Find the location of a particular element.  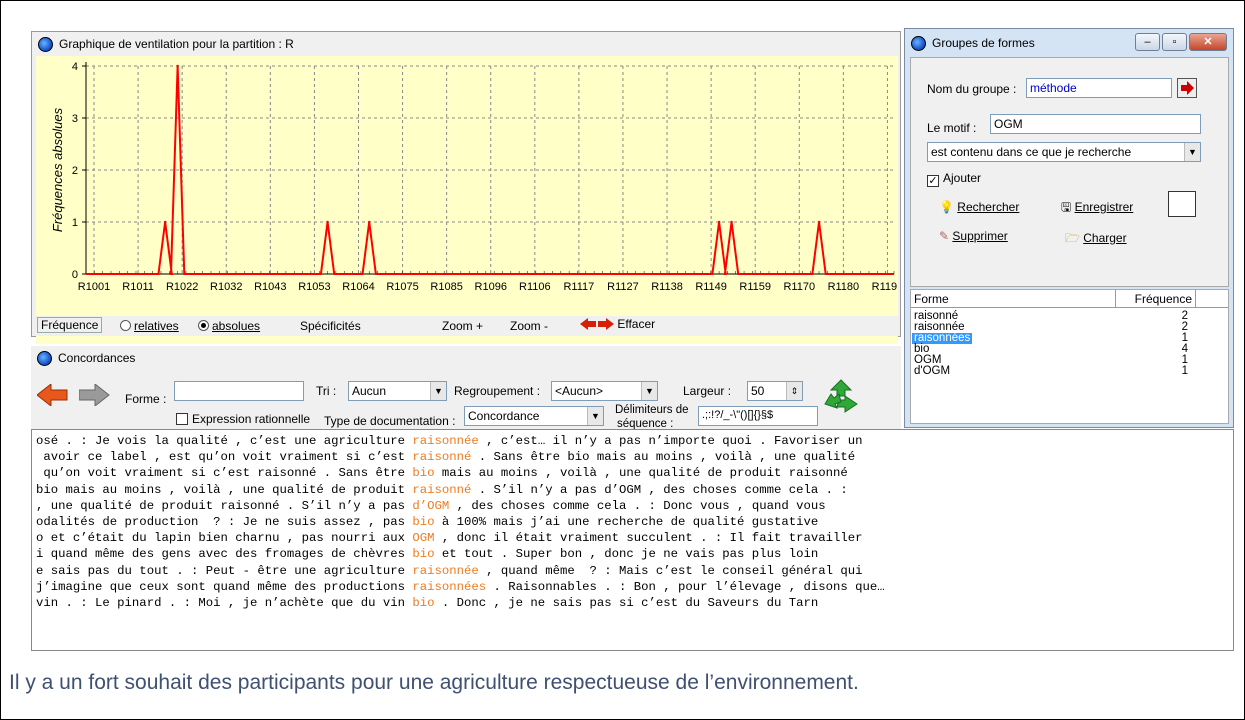

regroupement-select: <Aucun> ▼ is located at coordinates (604, 391).